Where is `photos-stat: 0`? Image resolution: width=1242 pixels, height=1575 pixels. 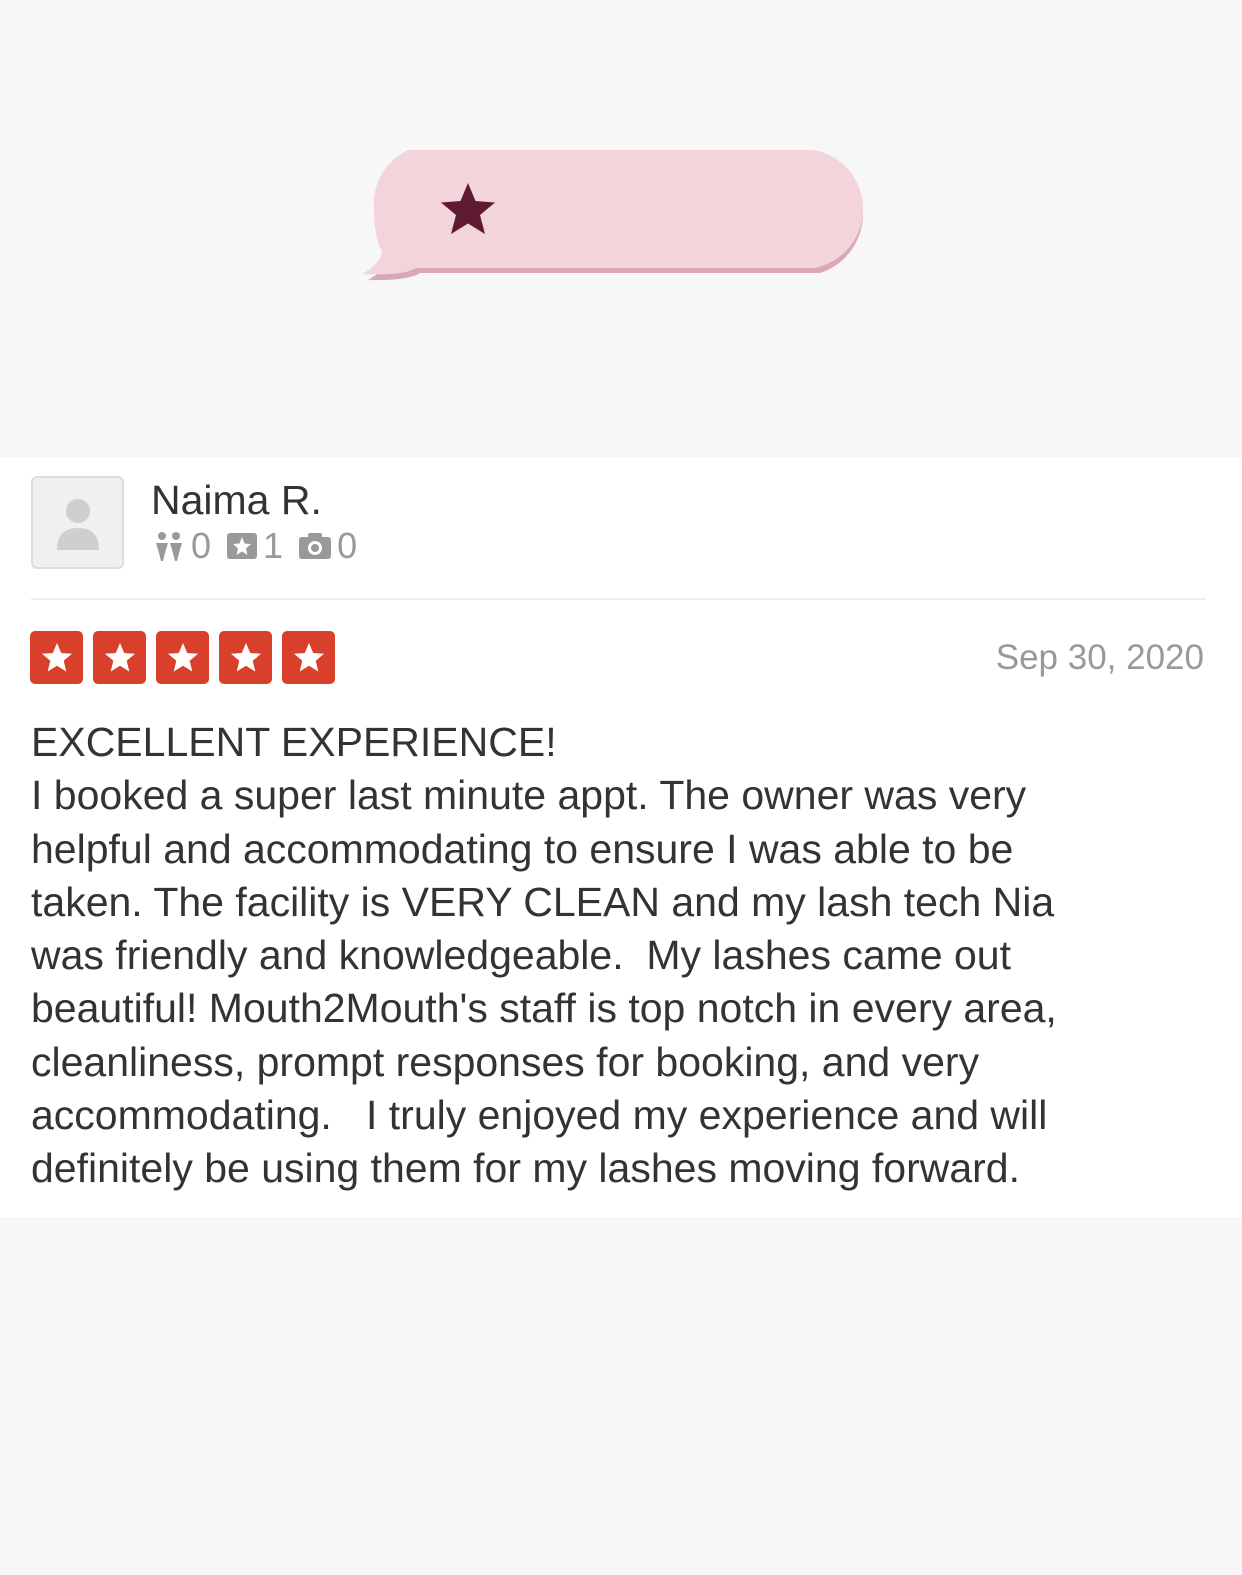 photos-stat: 0 is located at coordinates (327, 546).